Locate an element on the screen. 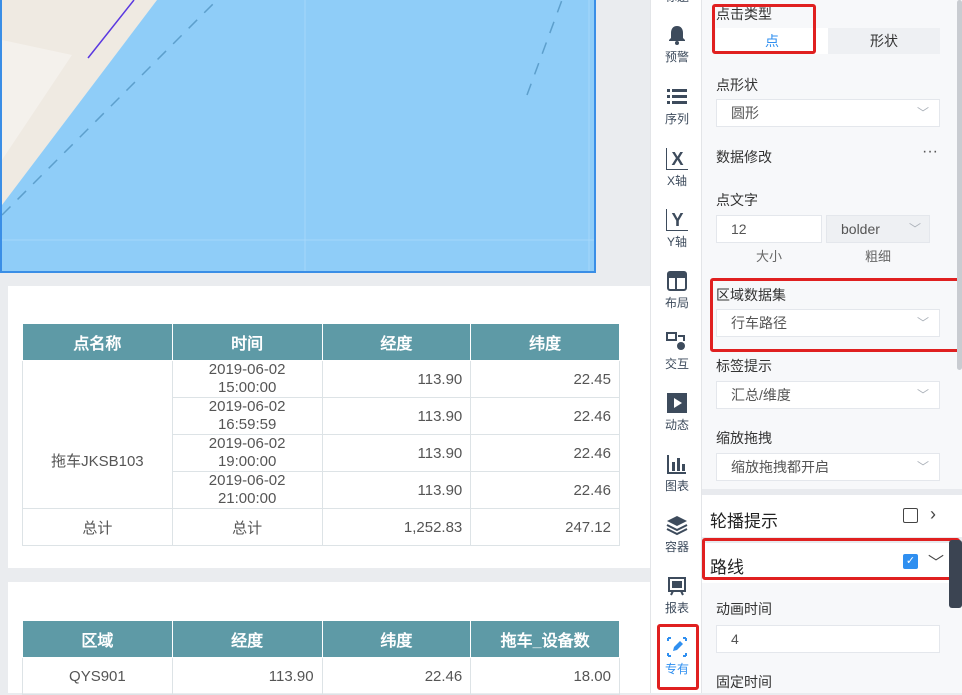 This screenshot has height=695, width=962. rail-label: 动态 is located at coordinates (676, 425).